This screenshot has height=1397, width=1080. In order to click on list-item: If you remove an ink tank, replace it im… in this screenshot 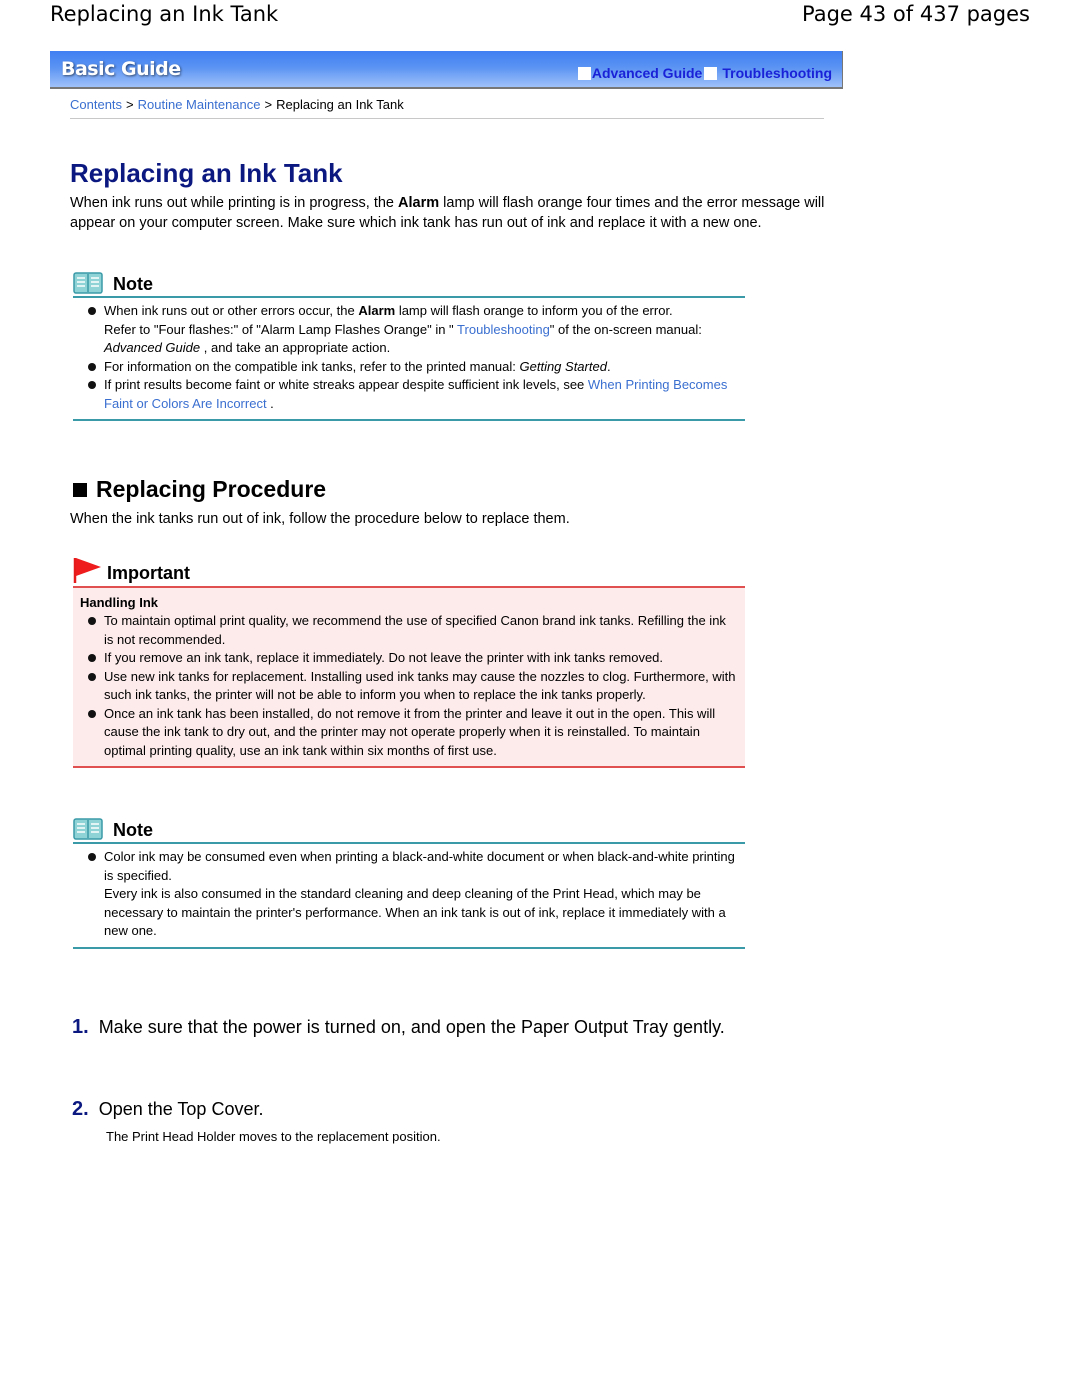, I will do `click(409, 658)`.